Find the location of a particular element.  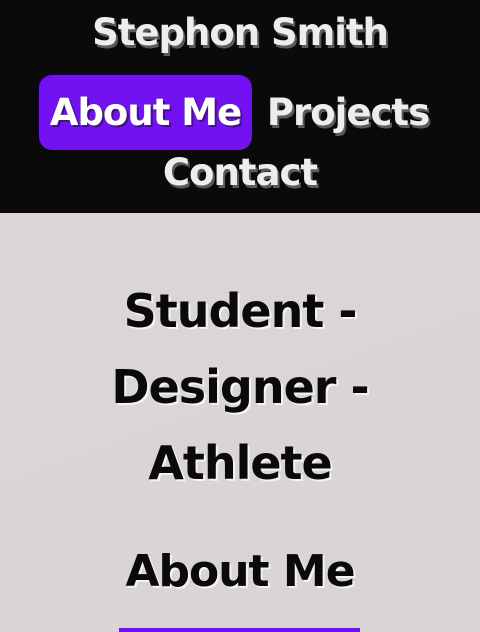

tagline-line-athlete: Athlete is located at coordinates (240, 463).